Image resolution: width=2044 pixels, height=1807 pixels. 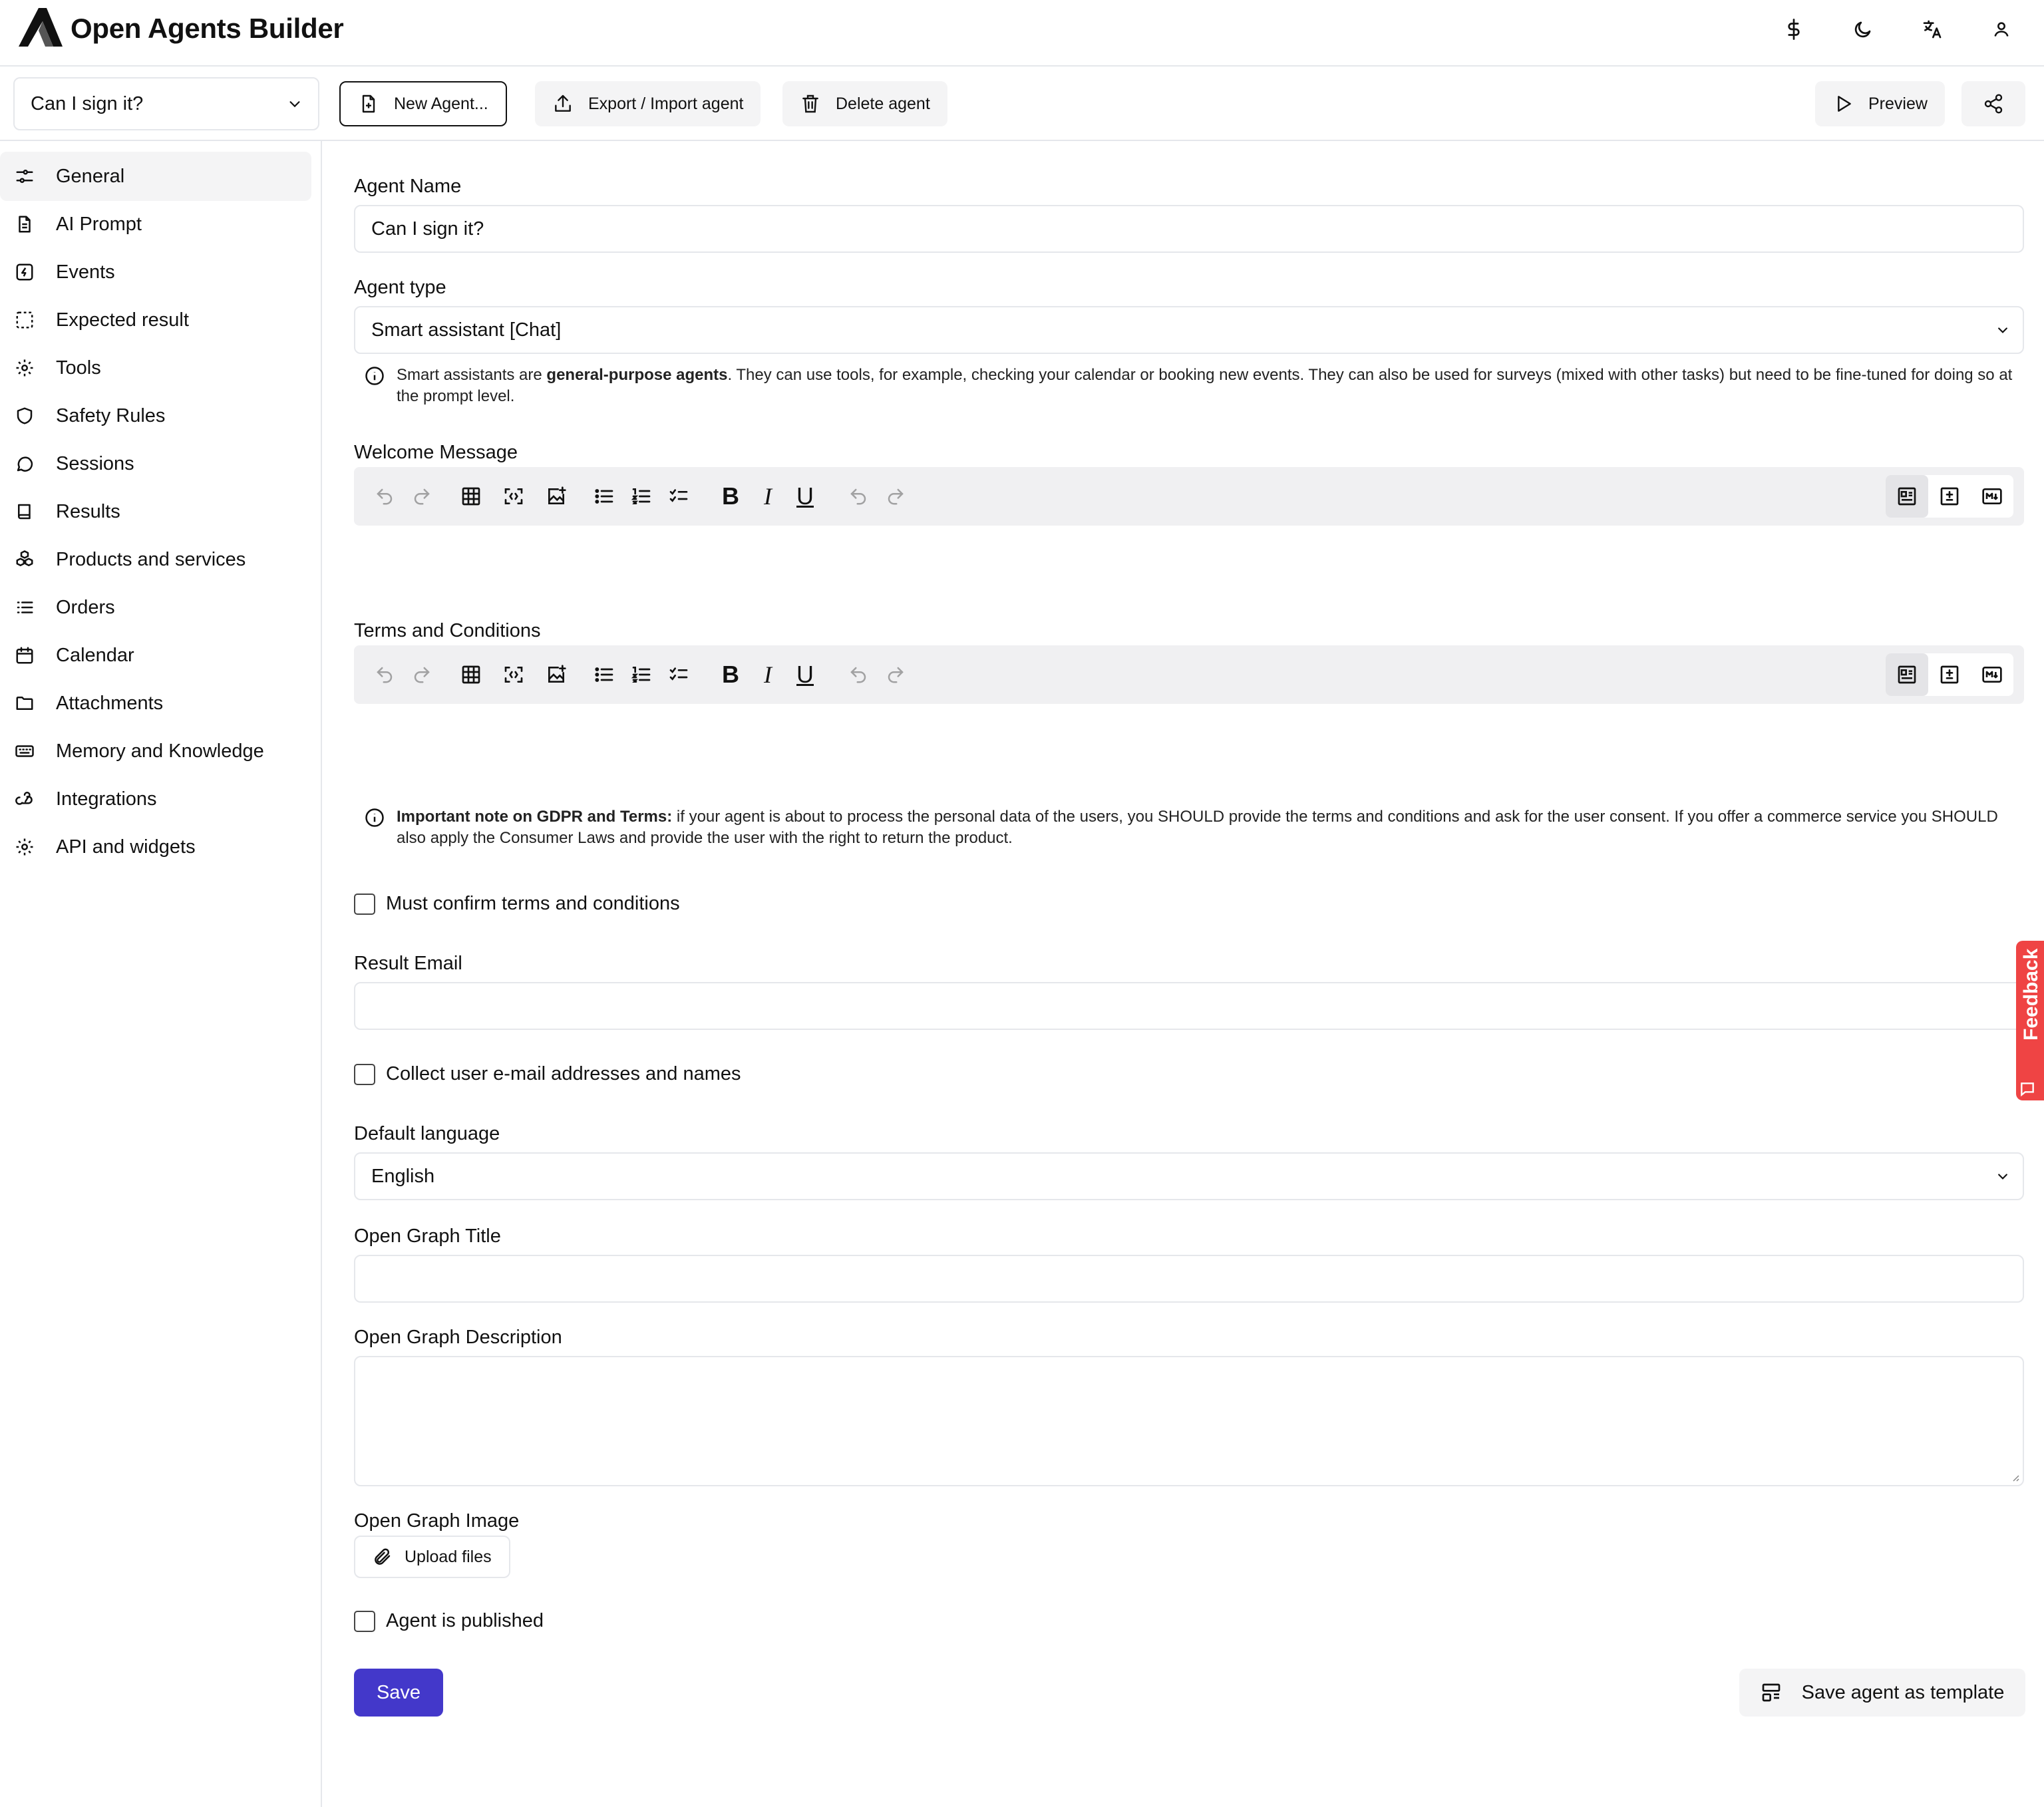 What do you see at coordinates (166, 103) in the screenshot?
I see `agent-selector: Can I sign it?` at bounding box center [166, 103].